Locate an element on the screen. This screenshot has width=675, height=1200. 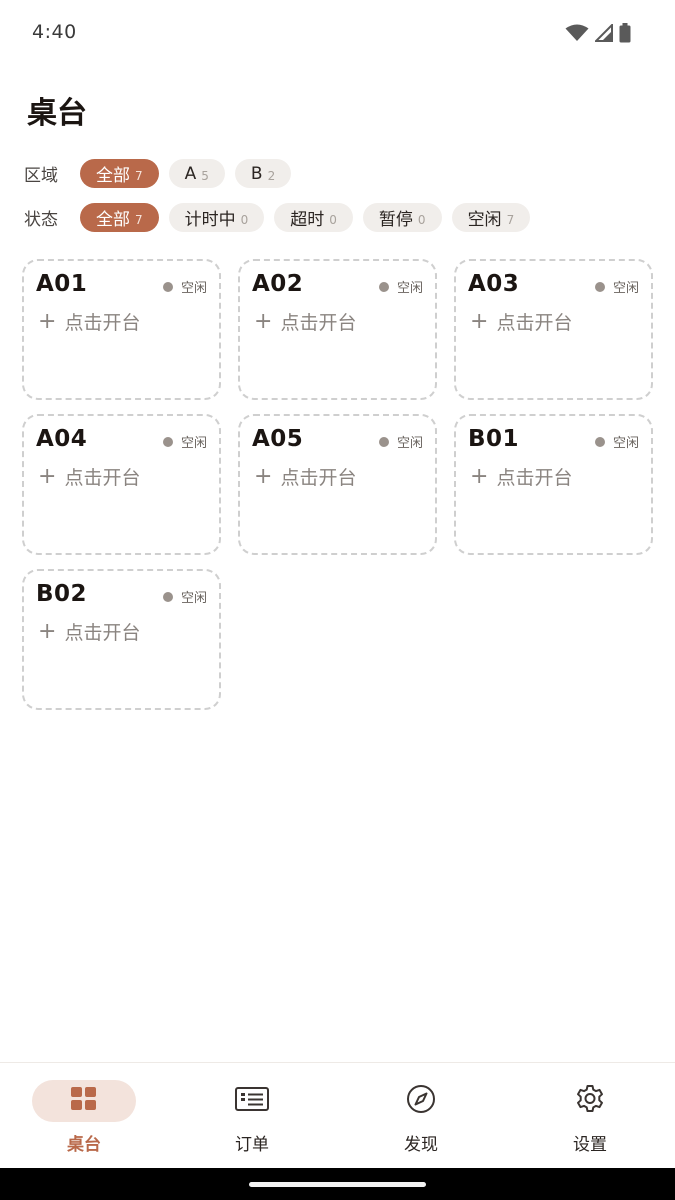
compass-icon is located at coordinates (421, 1101).